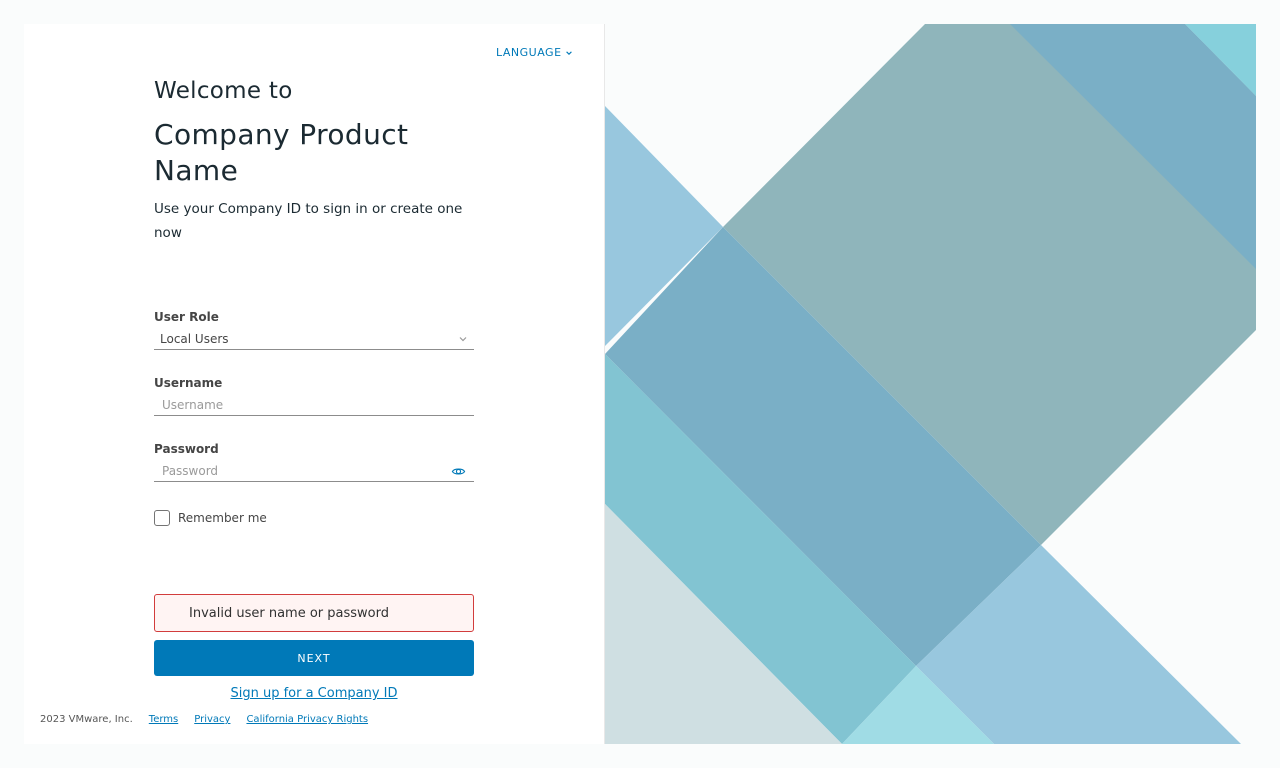  What do you see at coordinates (289, 613) in the screenshot?
I see `error-message: Invalid user name or password` at bounding box center [289, 613].